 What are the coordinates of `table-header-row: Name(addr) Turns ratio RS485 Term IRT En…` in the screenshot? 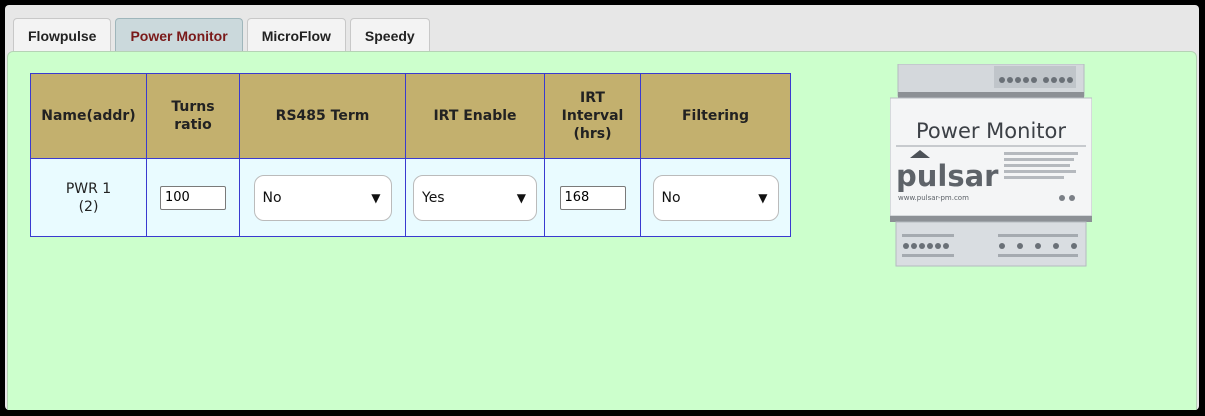 It's located at (410, 116).